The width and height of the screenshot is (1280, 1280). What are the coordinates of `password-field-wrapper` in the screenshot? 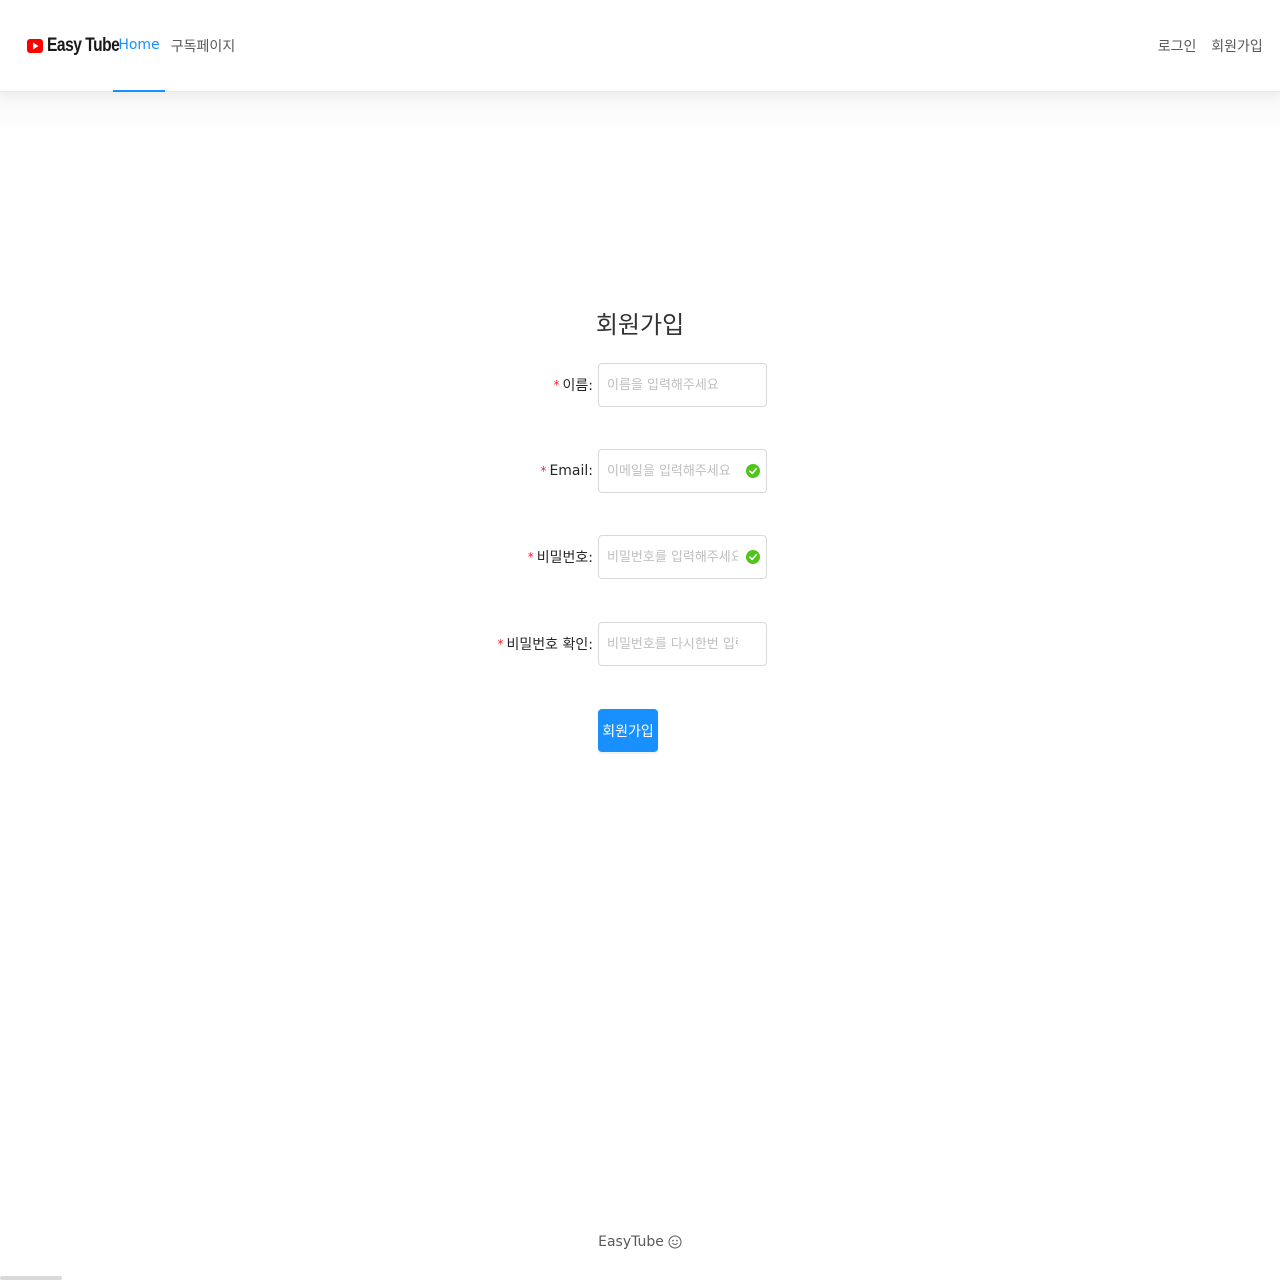 It's located at (682, 557).